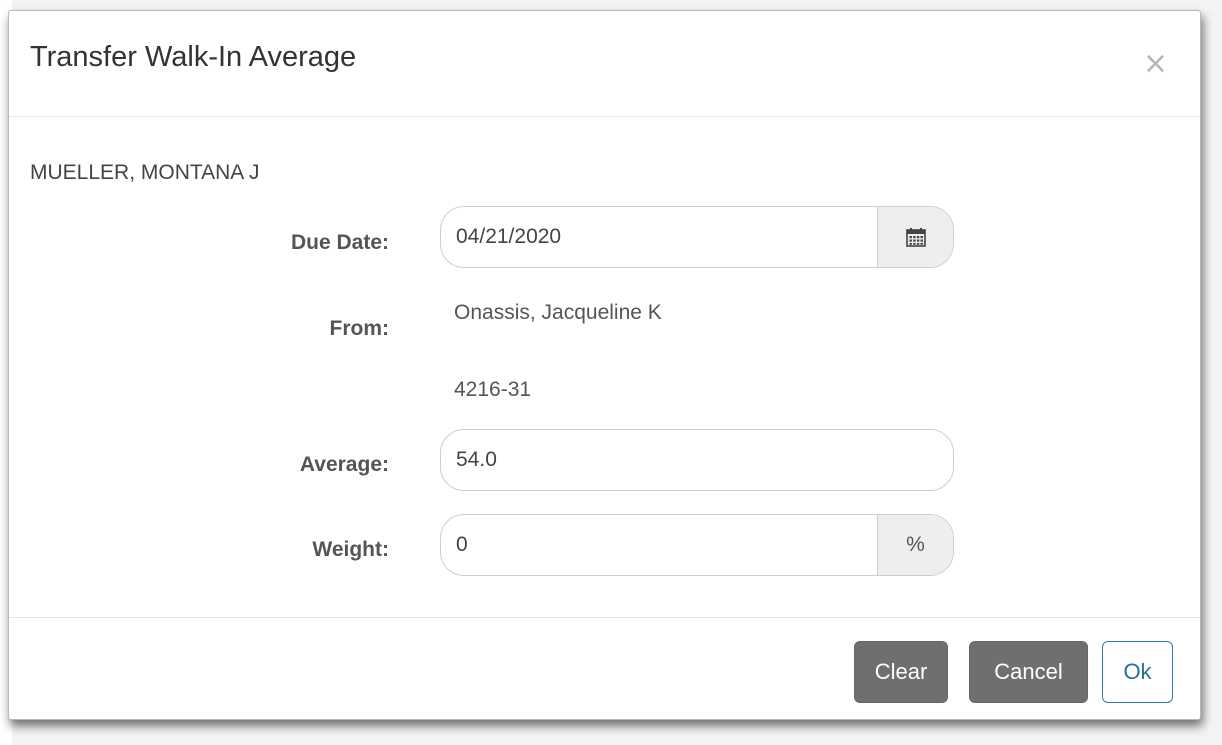 The image size is (1222, 745). I want to click on from-section: 4216-31, so click(493, 389).